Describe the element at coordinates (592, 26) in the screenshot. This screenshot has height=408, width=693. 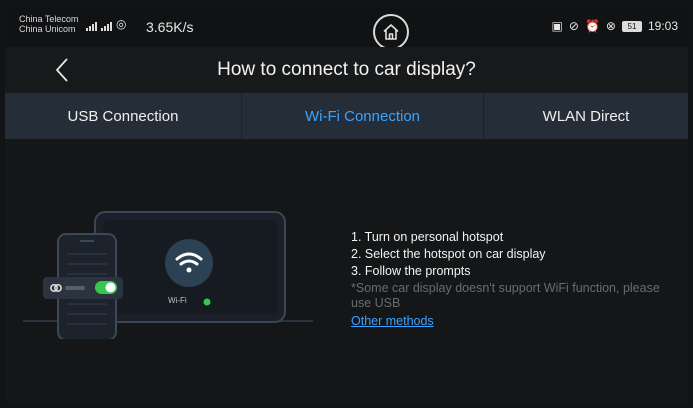
I see `alarm-icon: ⏰` at that location.